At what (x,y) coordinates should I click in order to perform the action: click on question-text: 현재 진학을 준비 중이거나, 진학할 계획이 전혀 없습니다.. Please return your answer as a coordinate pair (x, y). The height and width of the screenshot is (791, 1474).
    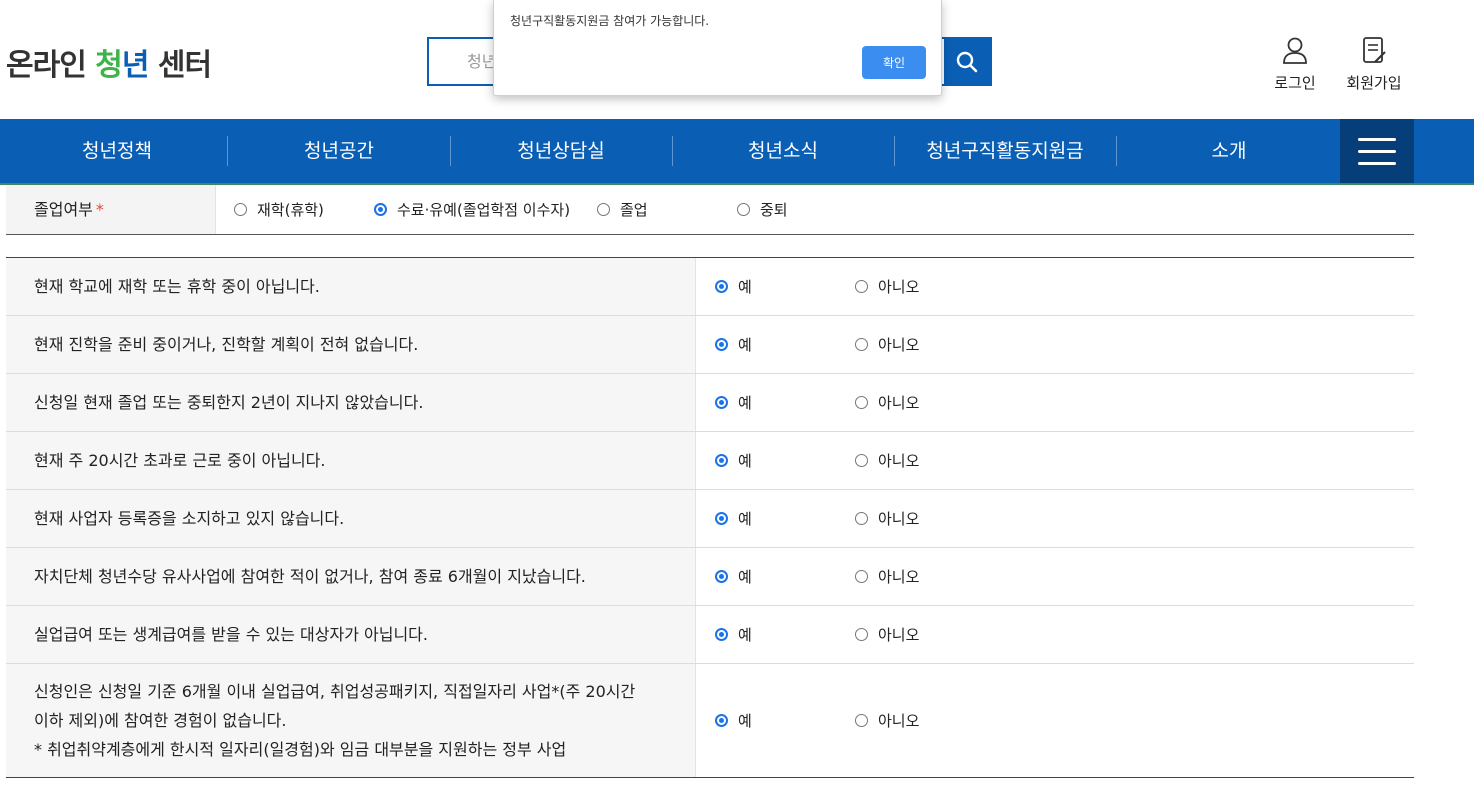
    Looking at the image, I should click on (226, 344).